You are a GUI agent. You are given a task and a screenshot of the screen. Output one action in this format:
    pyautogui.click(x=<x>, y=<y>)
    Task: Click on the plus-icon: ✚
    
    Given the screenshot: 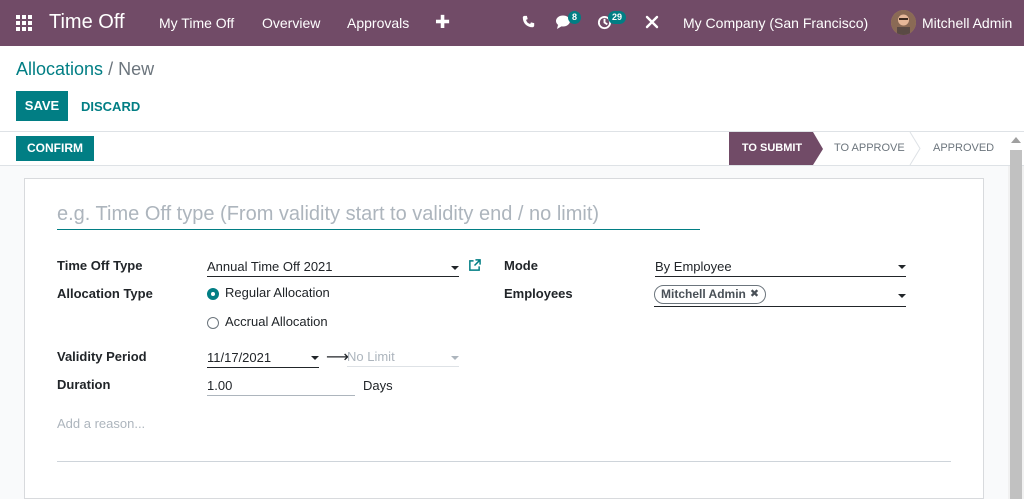 What is the action you would take?
    pyautogui.click(x=442, y=22)
    